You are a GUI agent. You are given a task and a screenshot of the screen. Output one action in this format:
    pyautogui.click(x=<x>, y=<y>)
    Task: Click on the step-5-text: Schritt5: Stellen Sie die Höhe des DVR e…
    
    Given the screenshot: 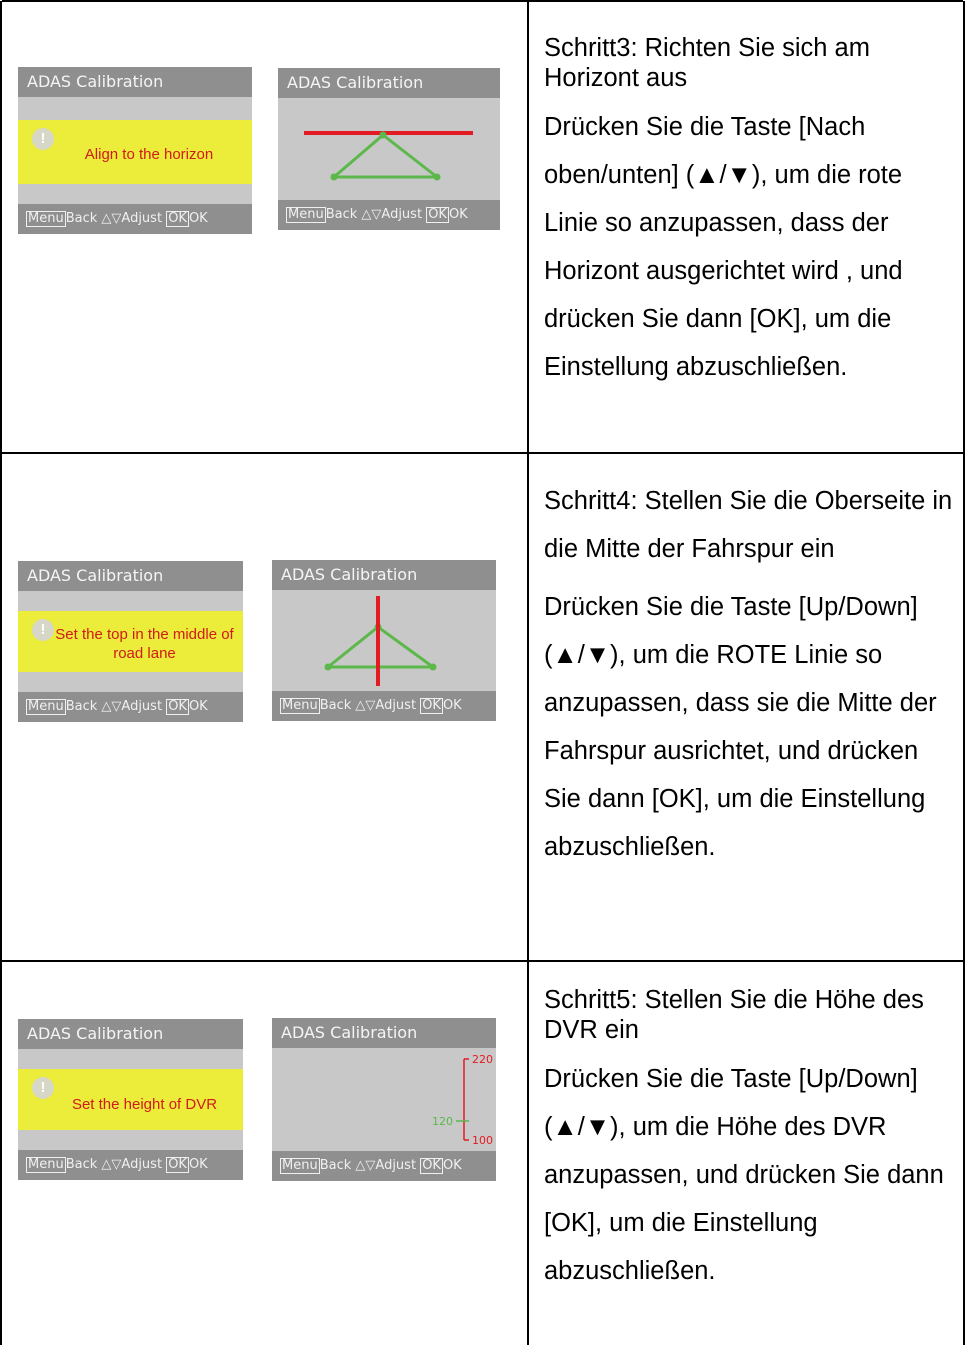 What is the action you would take?
    pyautogui.click(x=749, y=1140)
    